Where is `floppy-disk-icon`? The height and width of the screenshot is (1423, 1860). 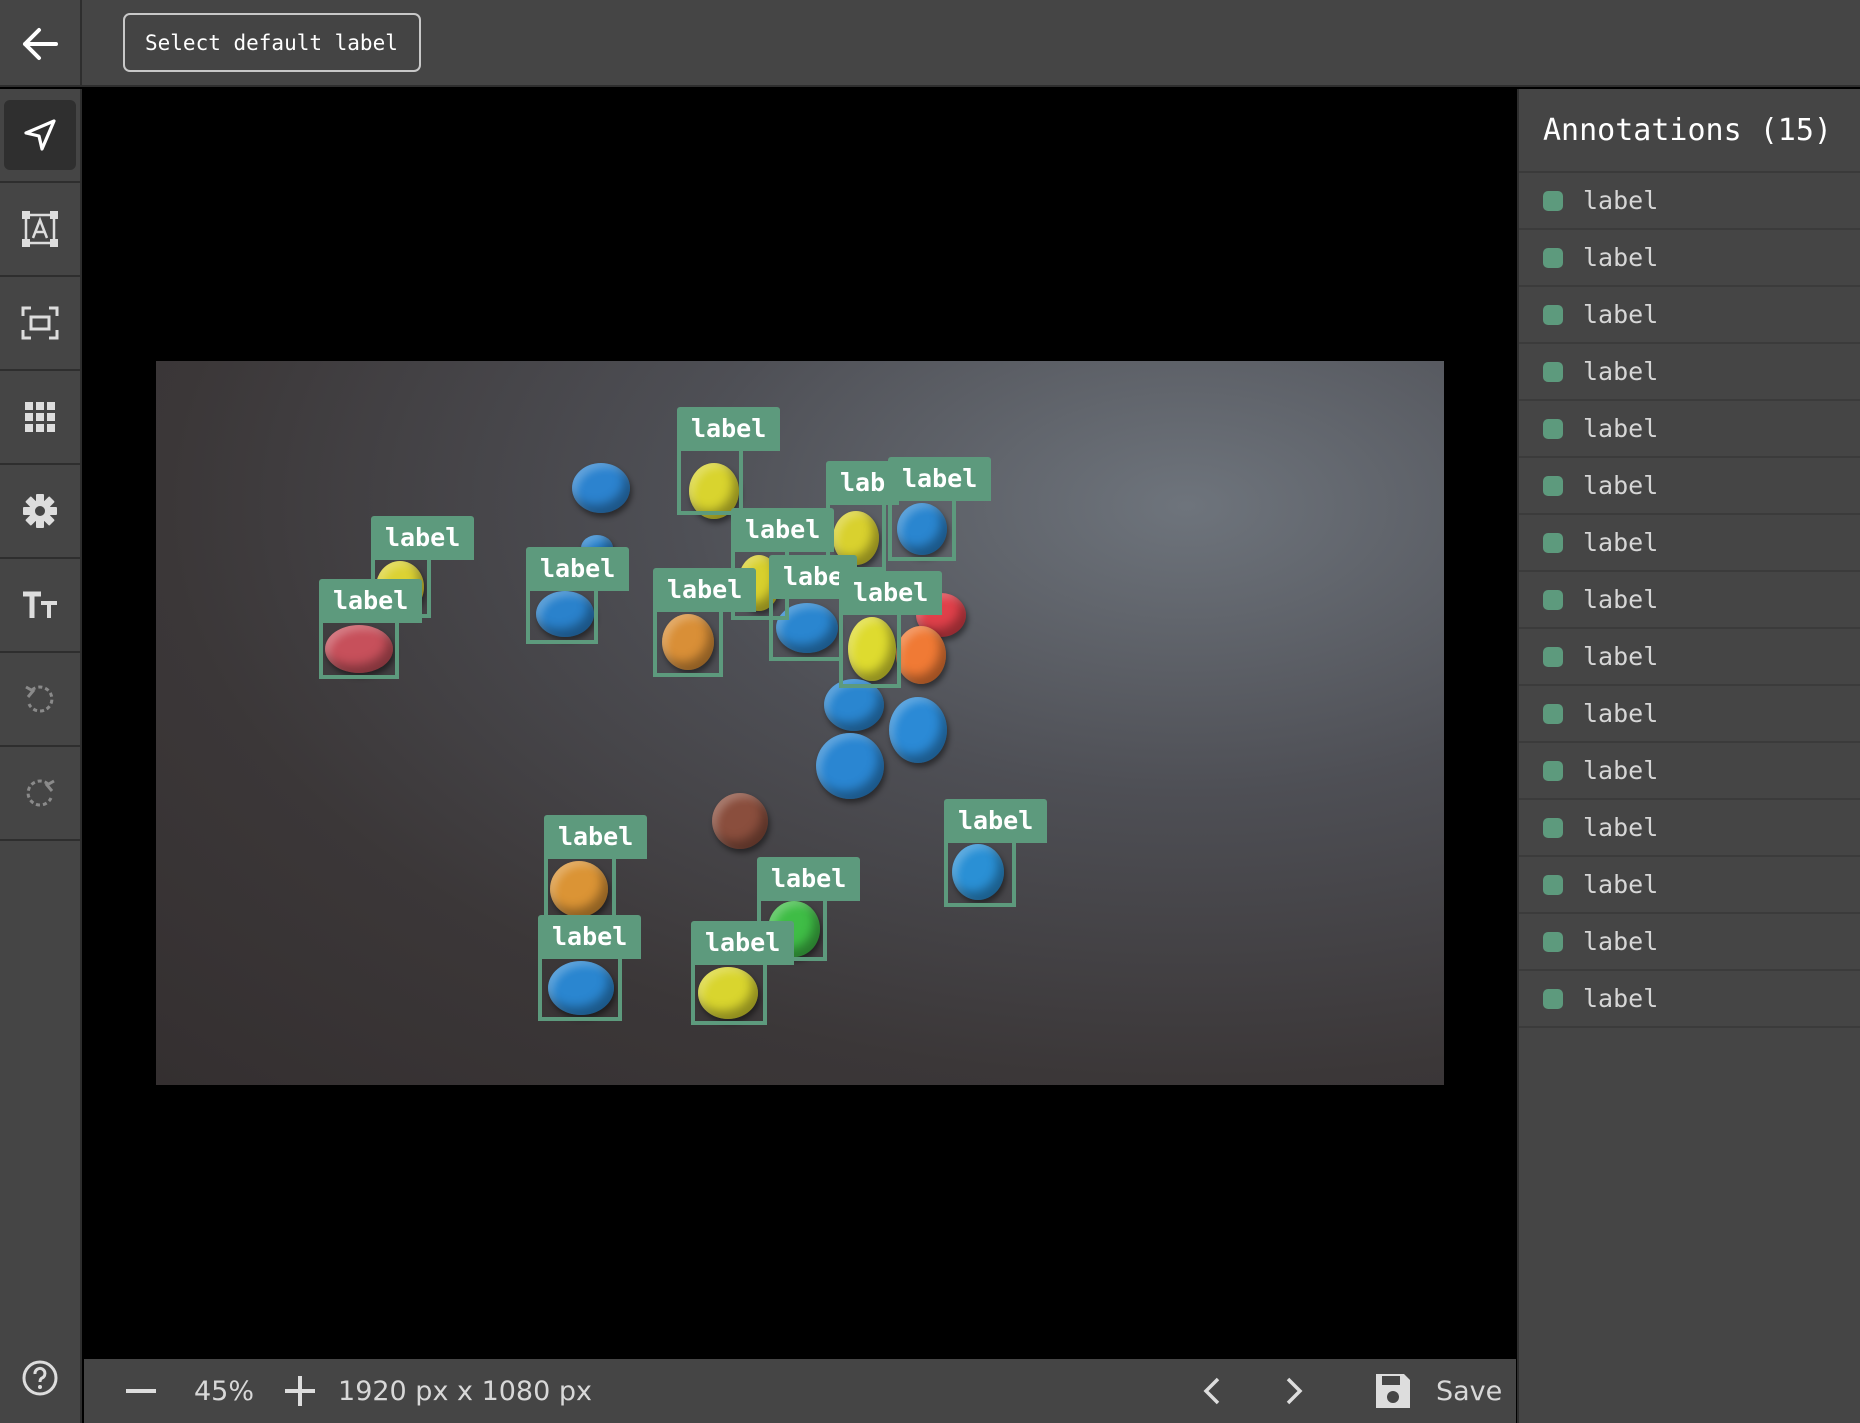 floppy-disk-icon is located at coordinates (1393, 1391).